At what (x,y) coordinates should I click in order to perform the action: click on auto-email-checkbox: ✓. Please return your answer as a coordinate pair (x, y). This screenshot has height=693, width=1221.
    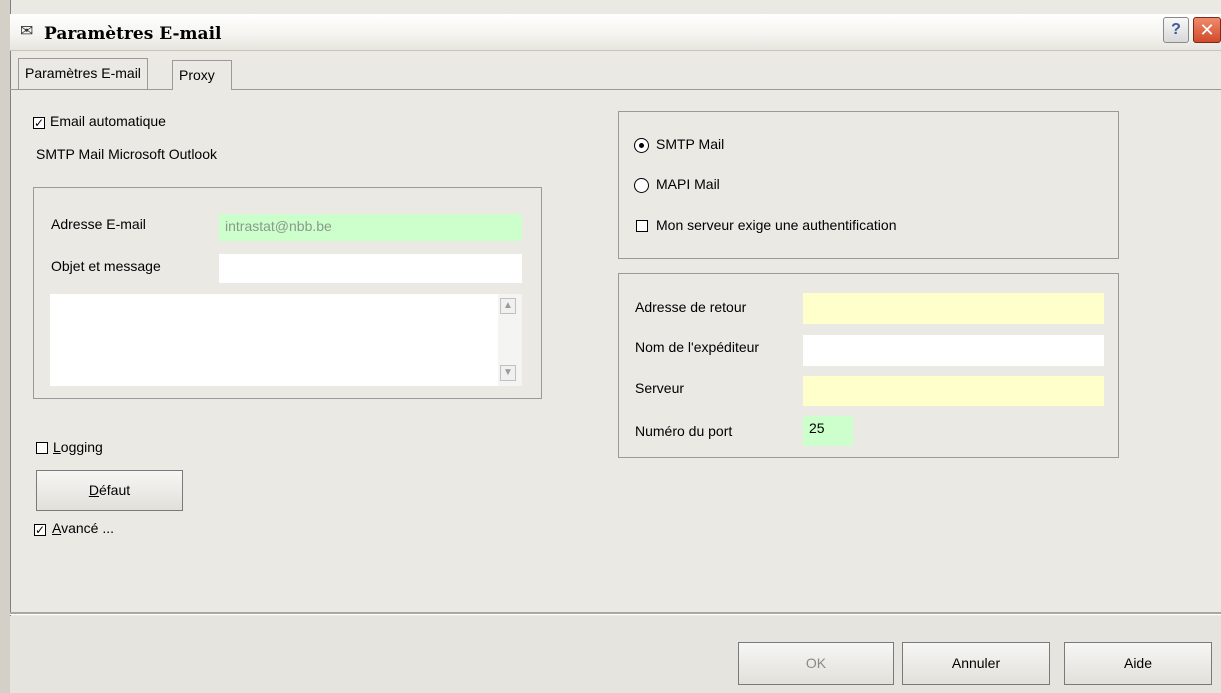
    Looking at the image, I should click on (39, 123).